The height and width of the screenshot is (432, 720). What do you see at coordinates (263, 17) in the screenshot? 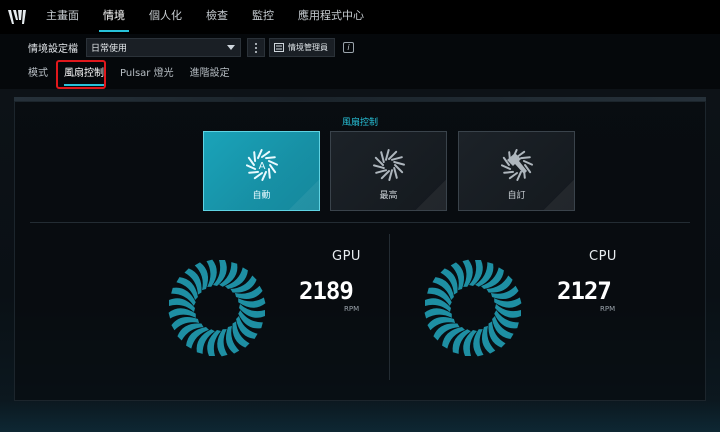
I see `nav-monitor: 監控` at bounding box center [263, 17].